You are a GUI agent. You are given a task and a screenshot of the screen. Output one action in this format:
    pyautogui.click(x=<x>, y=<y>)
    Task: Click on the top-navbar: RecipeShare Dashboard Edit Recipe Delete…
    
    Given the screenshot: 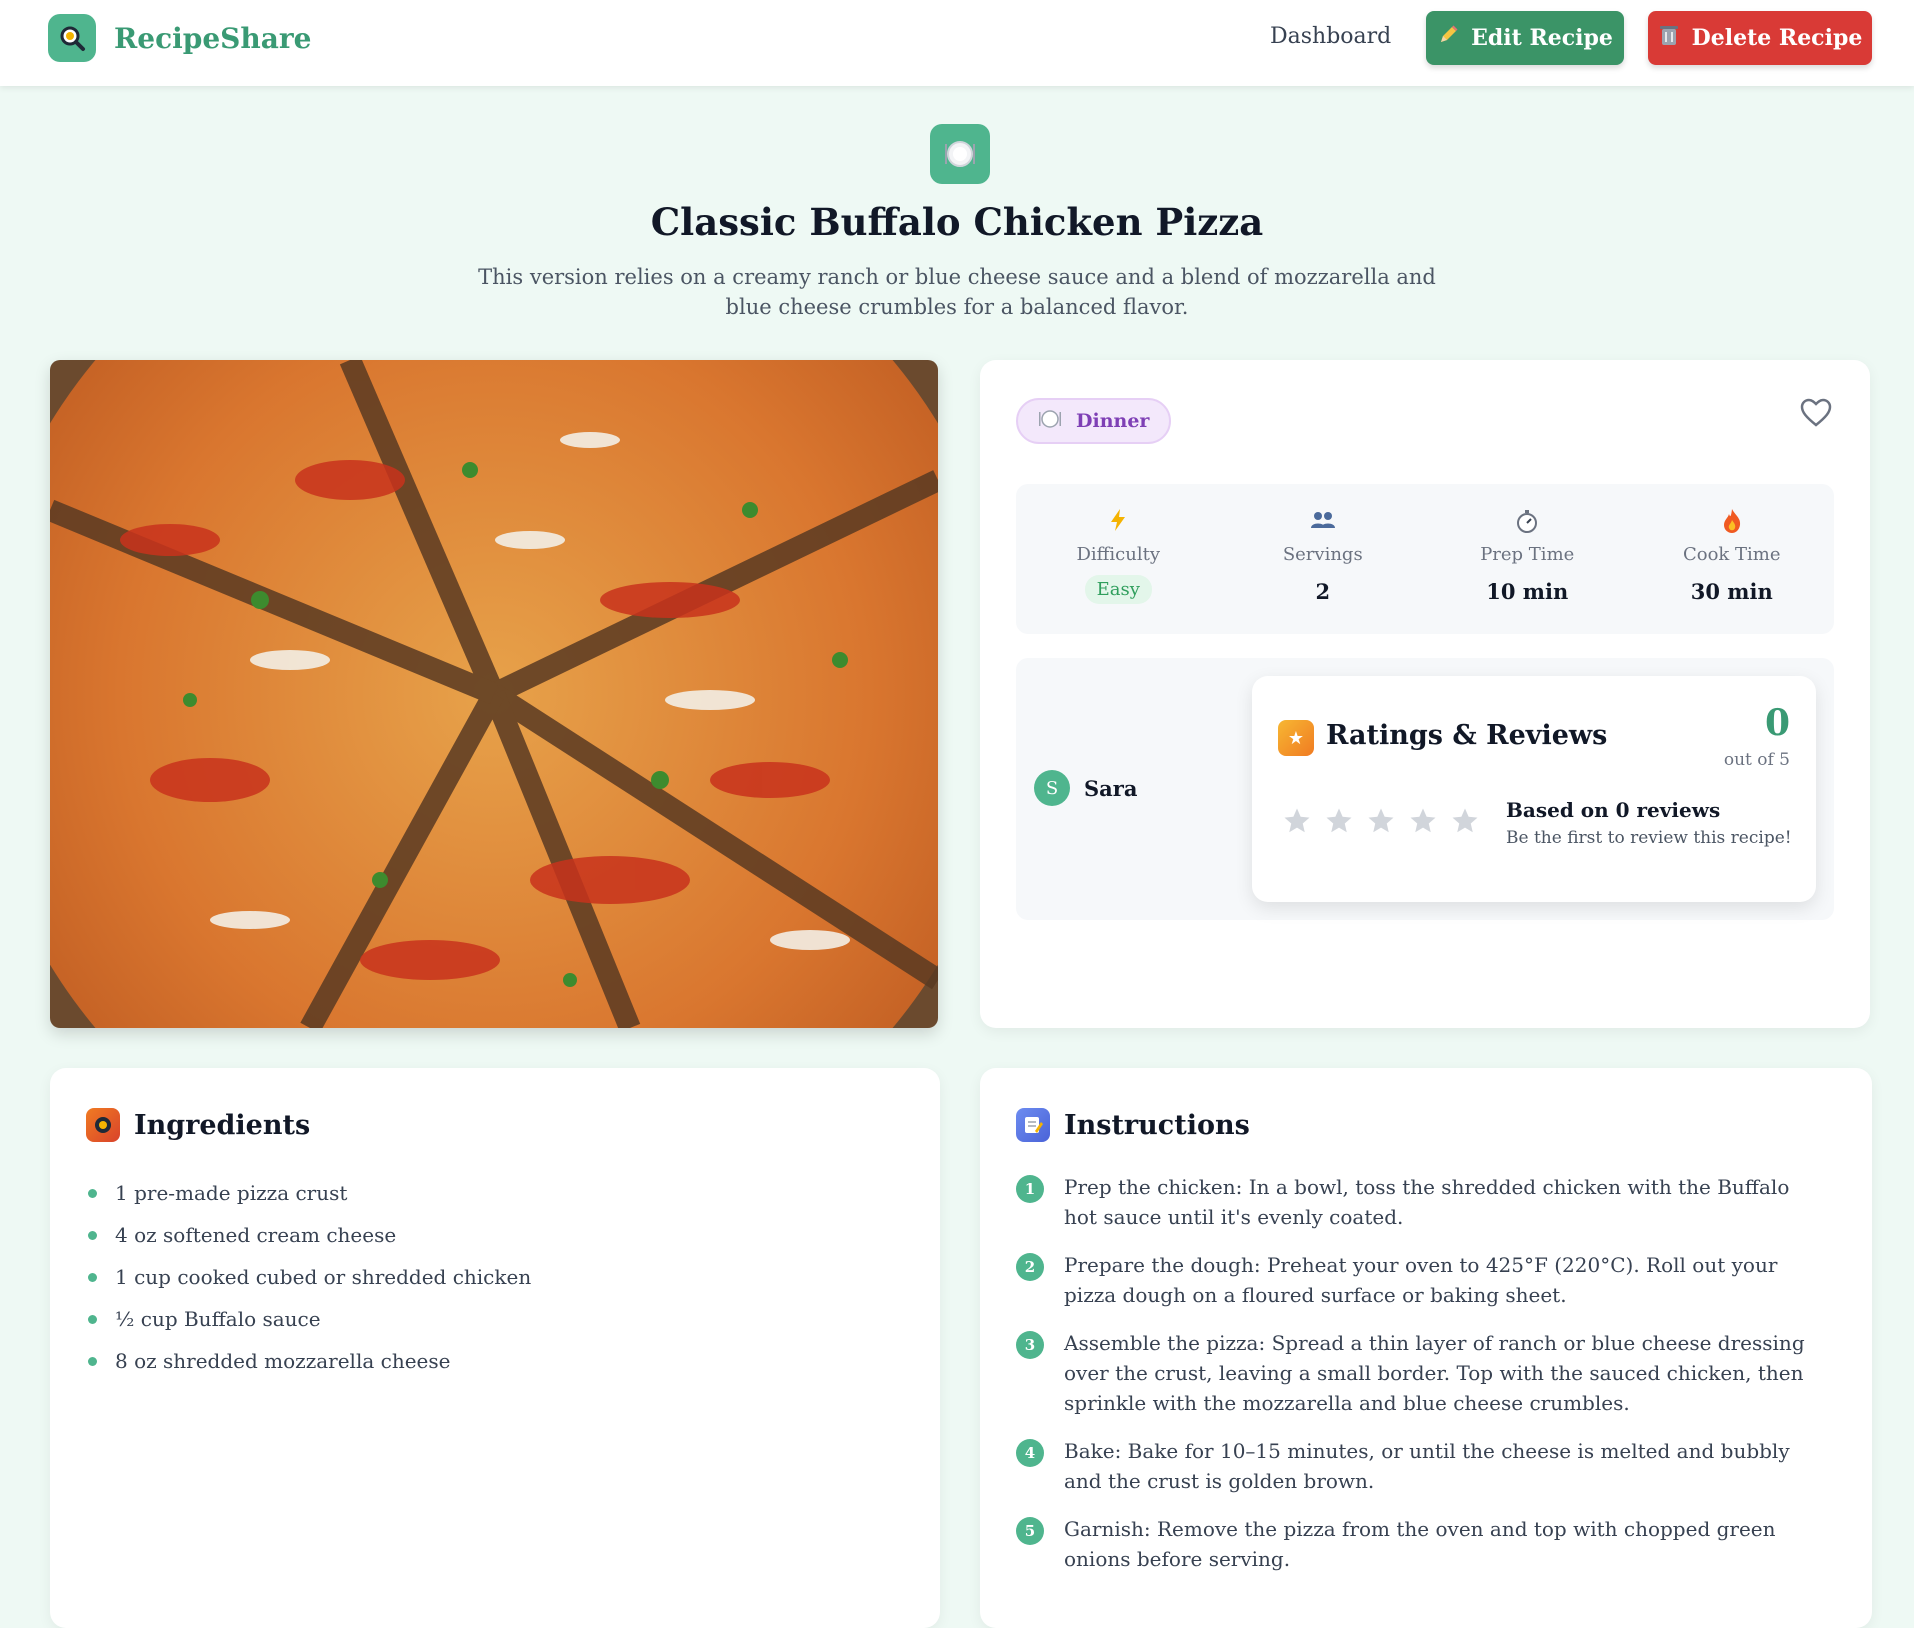 What is the action you would take?
    pyautogui.click(x=957, y=43)
    